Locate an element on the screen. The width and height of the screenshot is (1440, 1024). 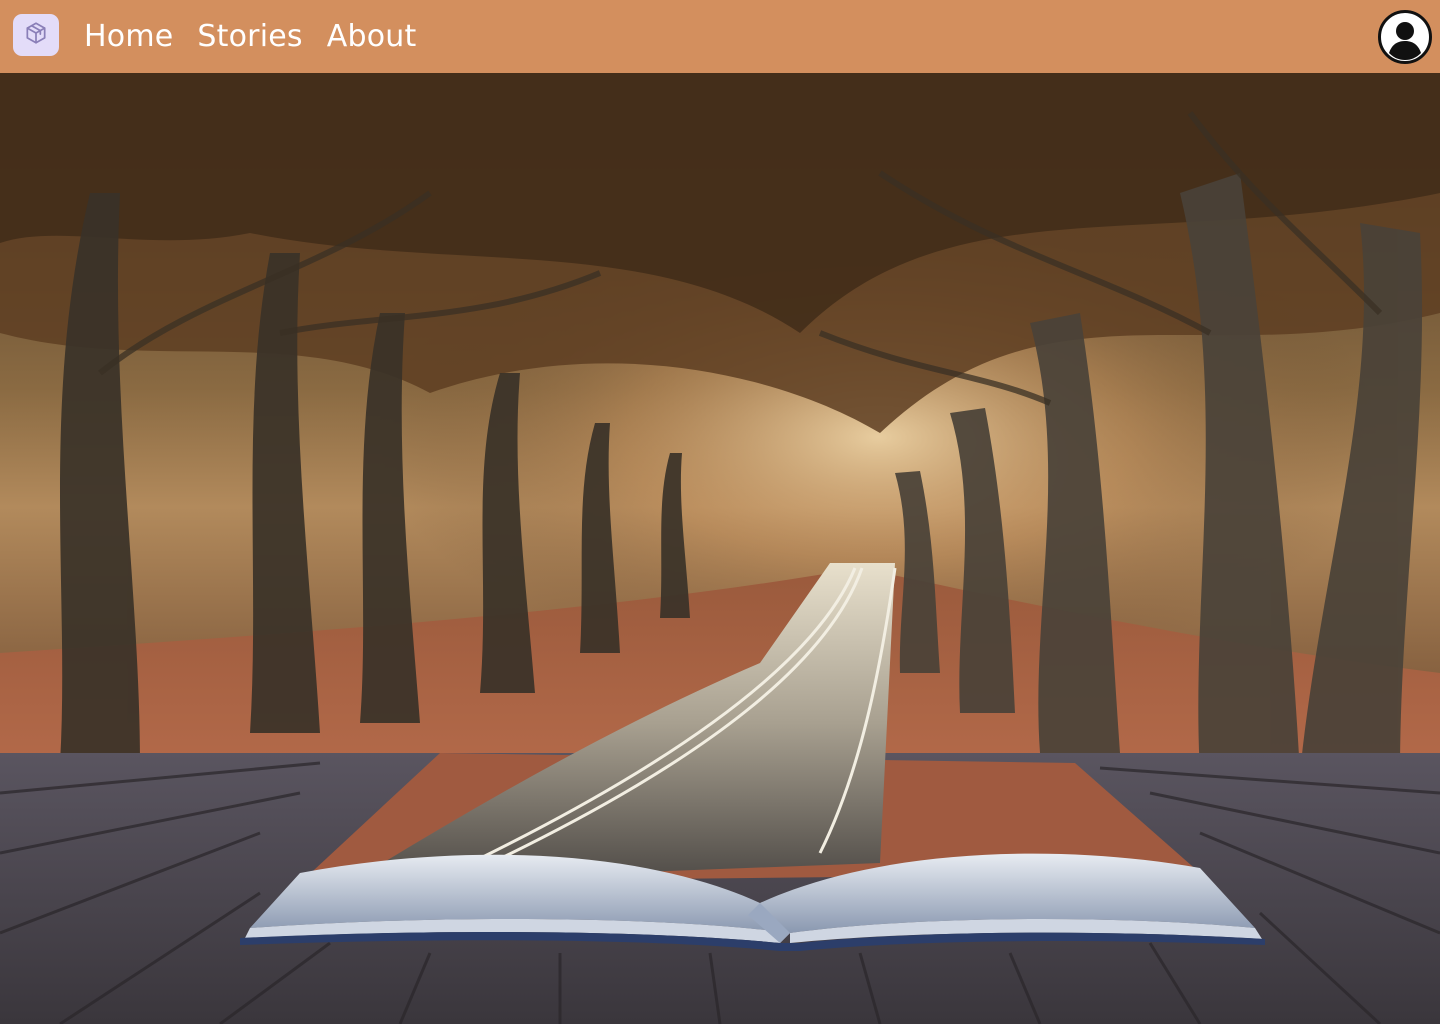
nav-link-about: About is located at coordinates (372, 36).